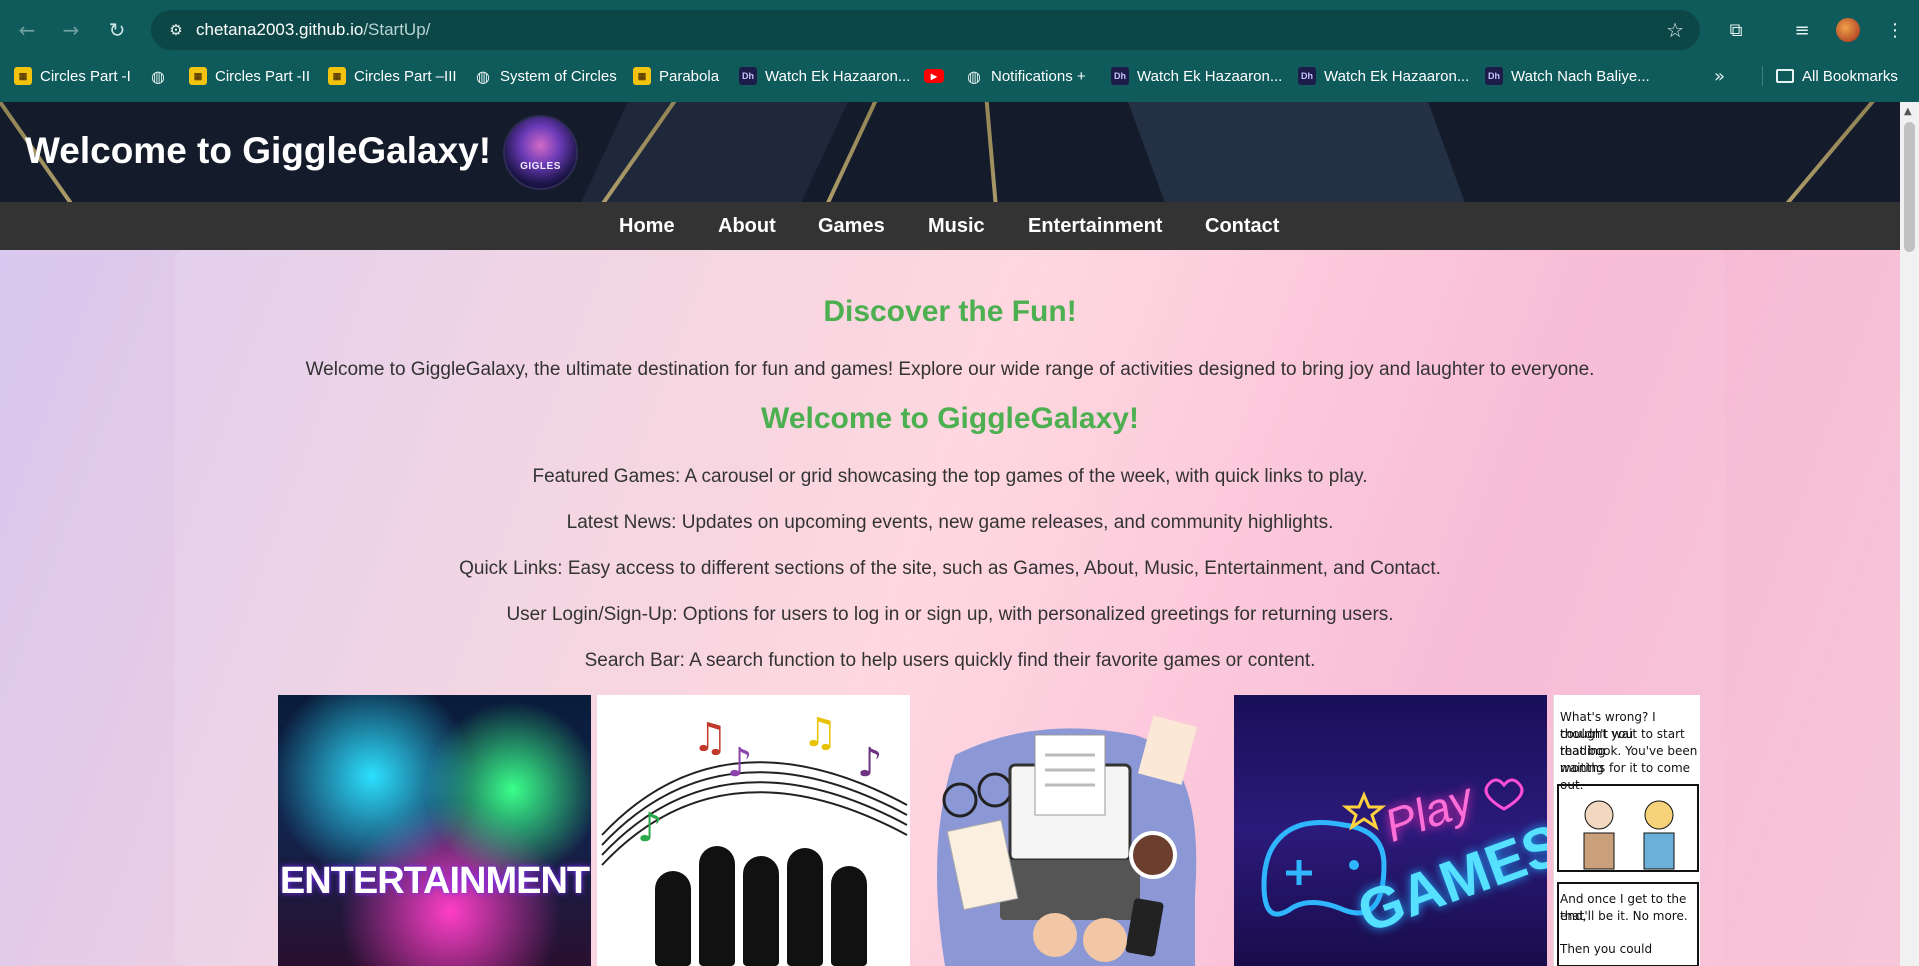 The height and width of the screenshot is (966, 1919). Describe the element at coordinates (1785, 76) in the screenshot. I see `folder-icon` at that location.